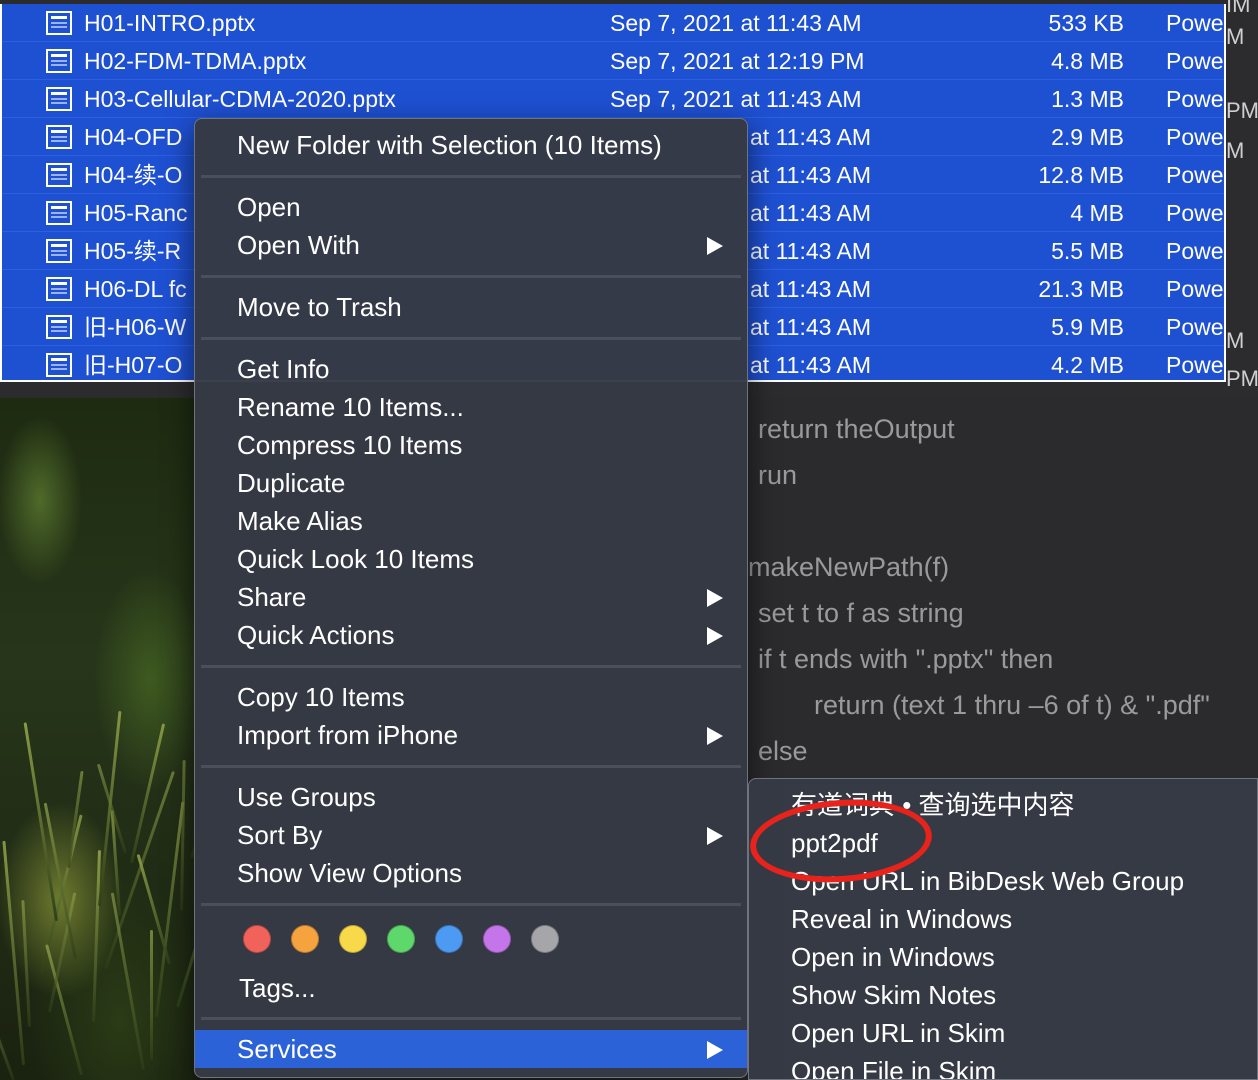  What do you see at coordinates (1087, 251) in the screenshot?
I see `file-size: 5.5 MB` at bounding box center [1087, 251].